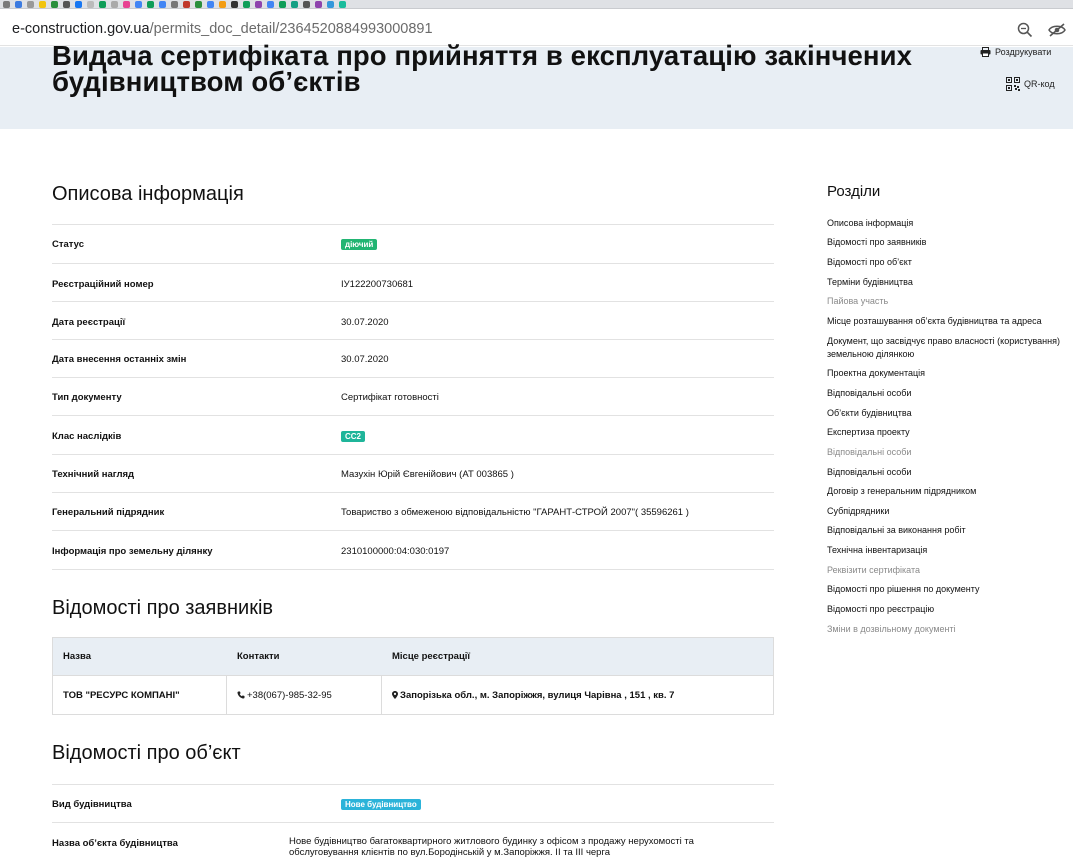 The image size is (1073, 868). I want to click on sidebar-item: Відповідальні за виконання робіт, so click(947, 530).